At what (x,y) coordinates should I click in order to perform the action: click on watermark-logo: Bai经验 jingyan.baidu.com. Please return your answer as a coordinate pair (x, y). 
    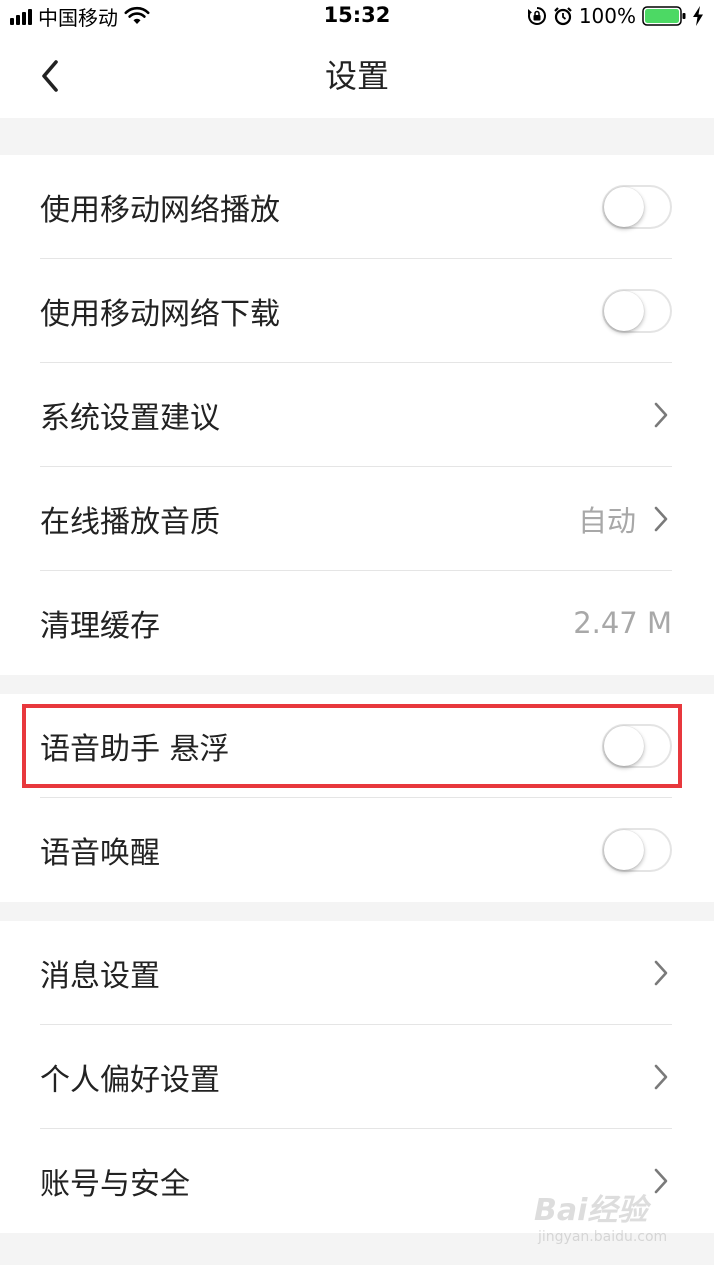
    Looking at the image, I should click on (609, 1220).